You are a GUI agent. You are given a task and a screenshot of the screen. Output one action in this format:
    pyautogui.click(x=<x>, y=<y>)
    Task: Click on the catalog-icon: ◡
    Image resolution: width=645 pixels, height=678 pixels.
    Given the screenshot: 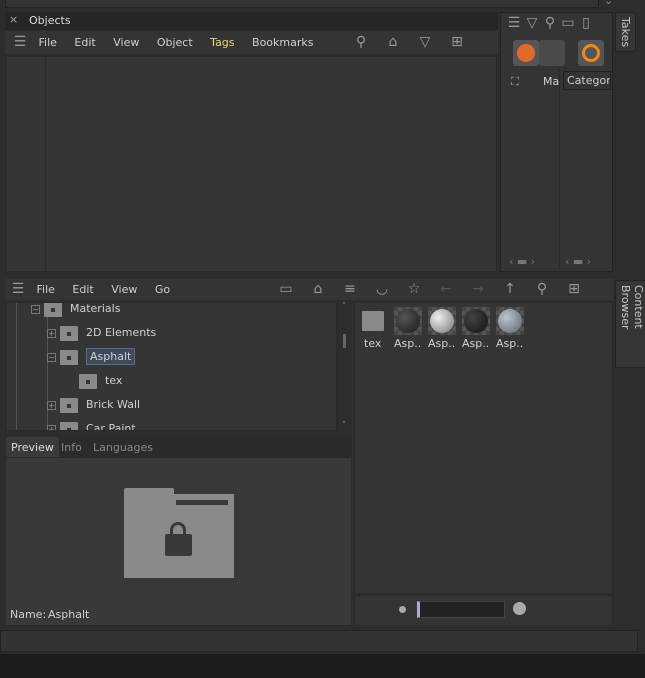 What is the action you would take?
    pyautogui.click(x=382, y=289)
    